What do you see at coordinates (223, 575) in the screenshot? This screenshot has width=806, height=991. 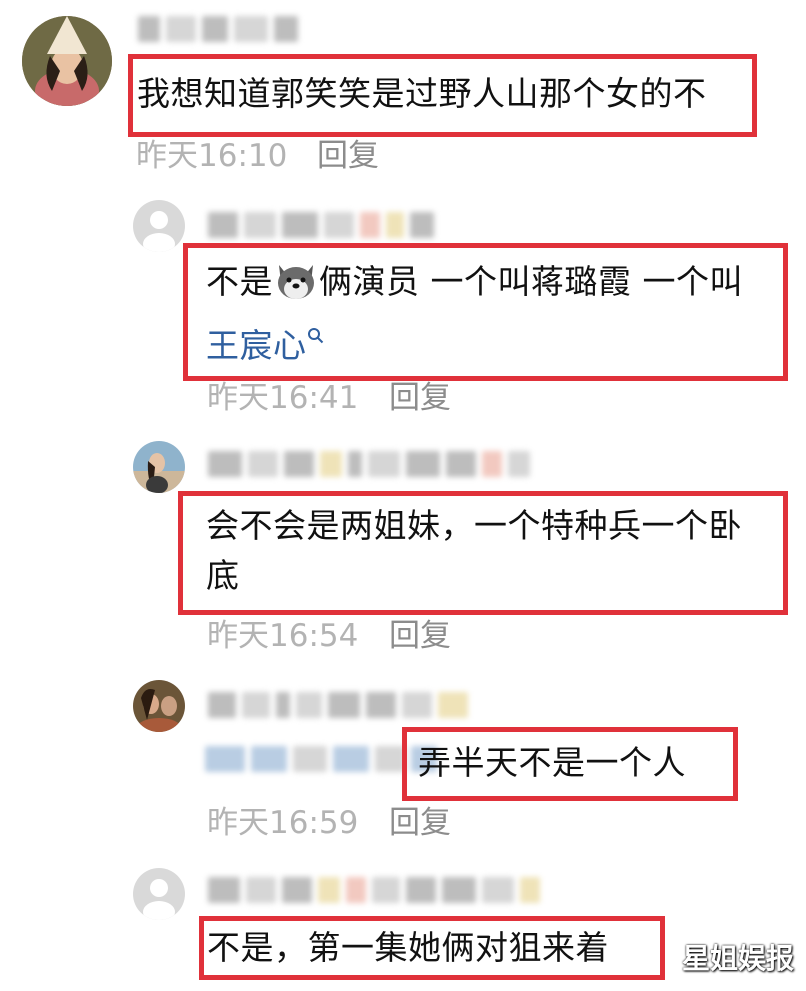 I see `comment-text-line-2: 底` at bounding box center [223, 575].